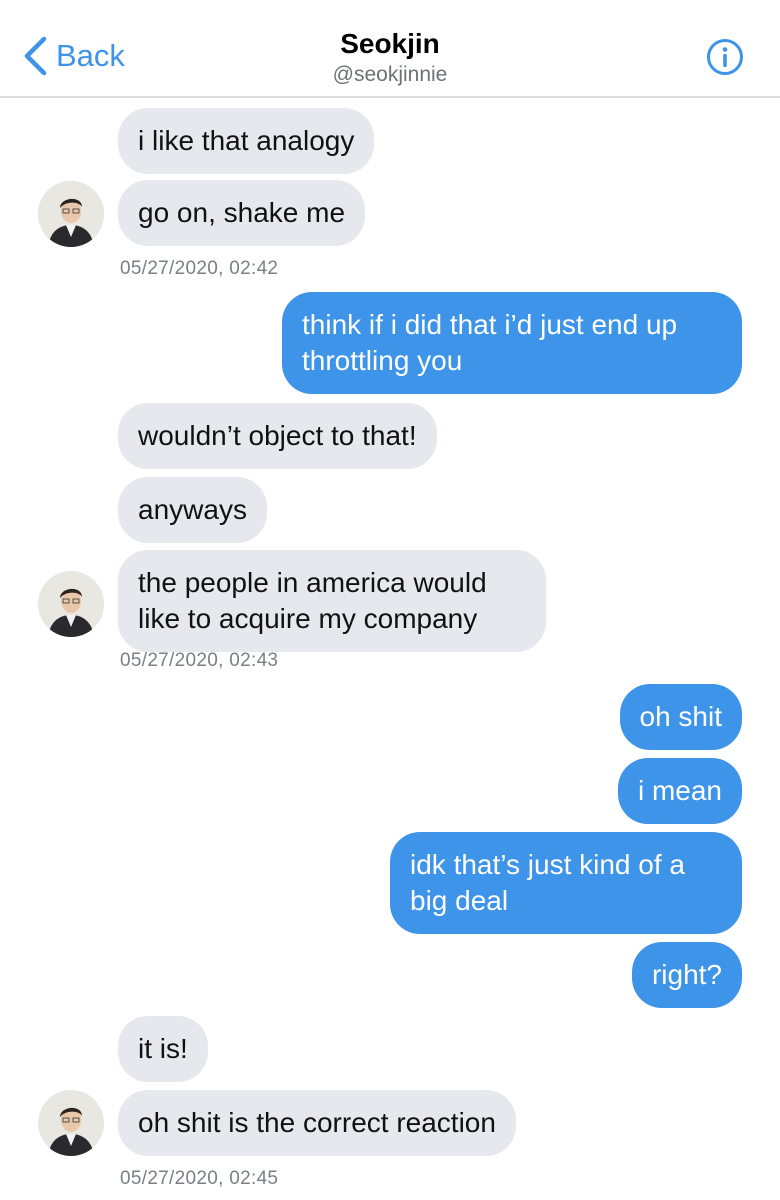  What do you see at coordinates (242, 213) in the screenshot?
I see `message-bubble-incoming: go on, shake me` at bounding box center [242, 213].